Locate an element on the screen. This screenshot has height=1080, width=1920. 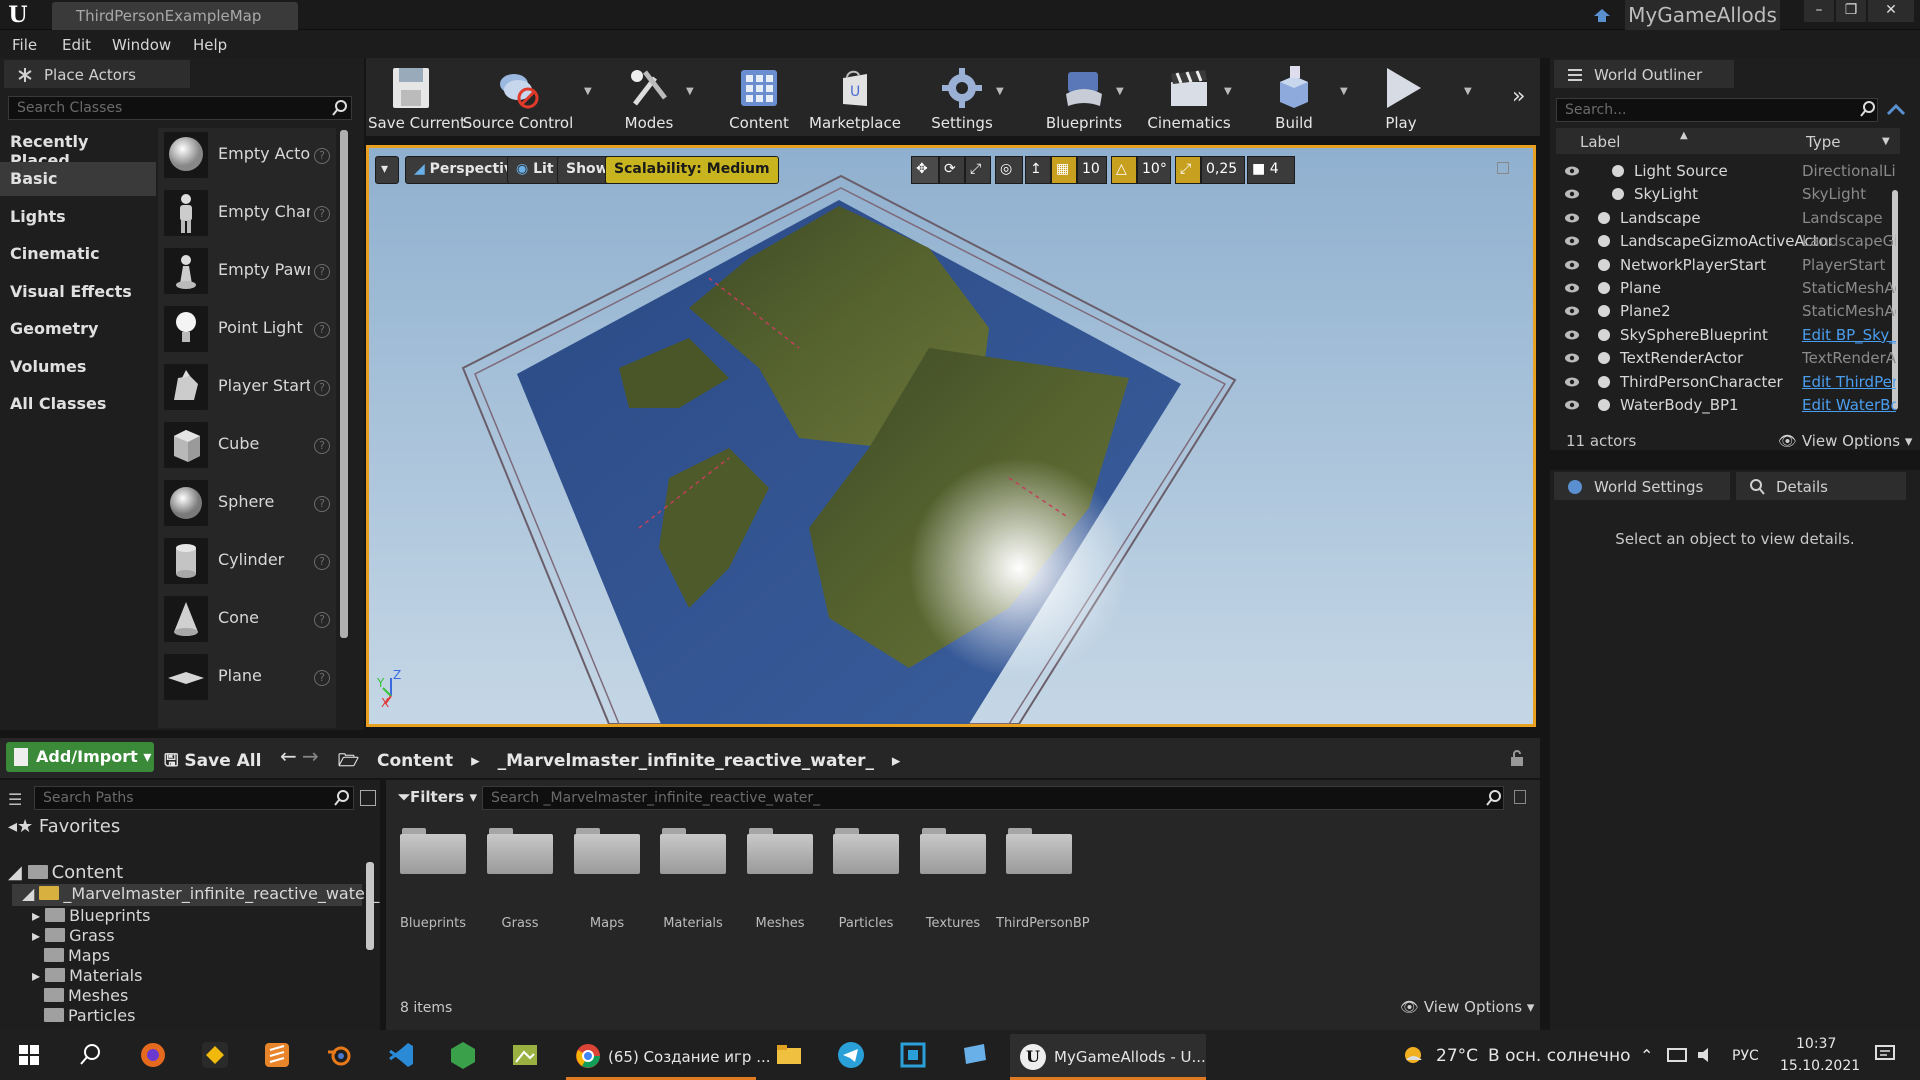
category-geometry: Geometry is located at coordinates (78, 329).